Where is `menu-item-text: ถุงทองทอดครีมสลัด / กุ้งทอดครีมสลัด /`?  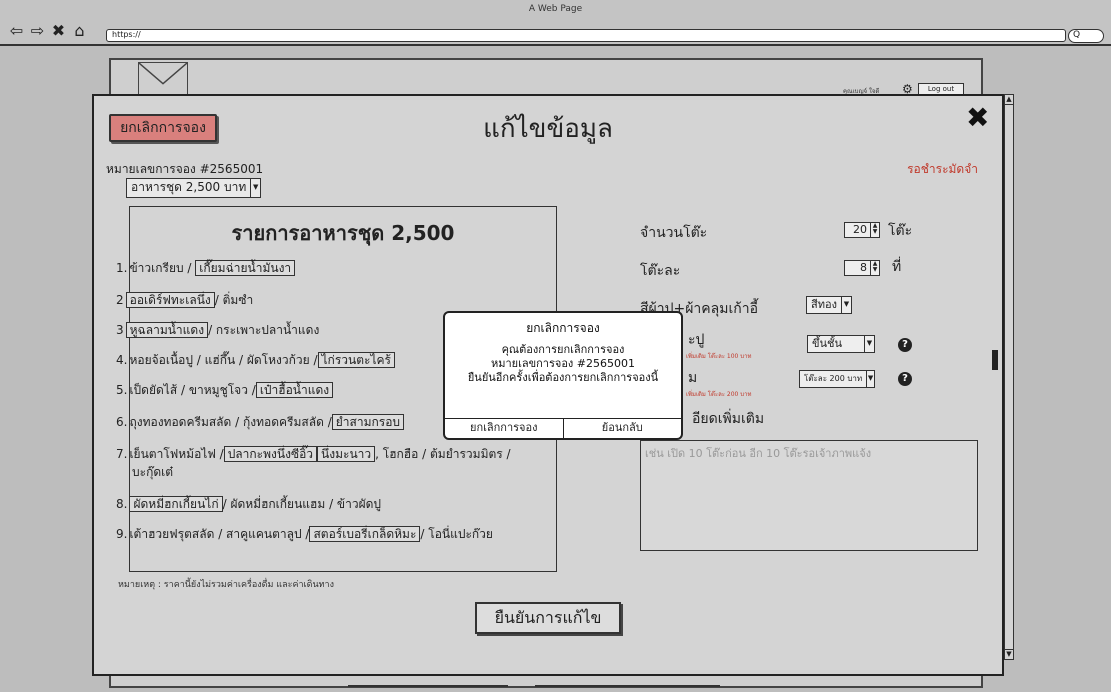
menu-item-text: ถุงทองทอดครีมสลัด / กุ้งทอดครีมสลัด / is located at coordinates (230, 422).